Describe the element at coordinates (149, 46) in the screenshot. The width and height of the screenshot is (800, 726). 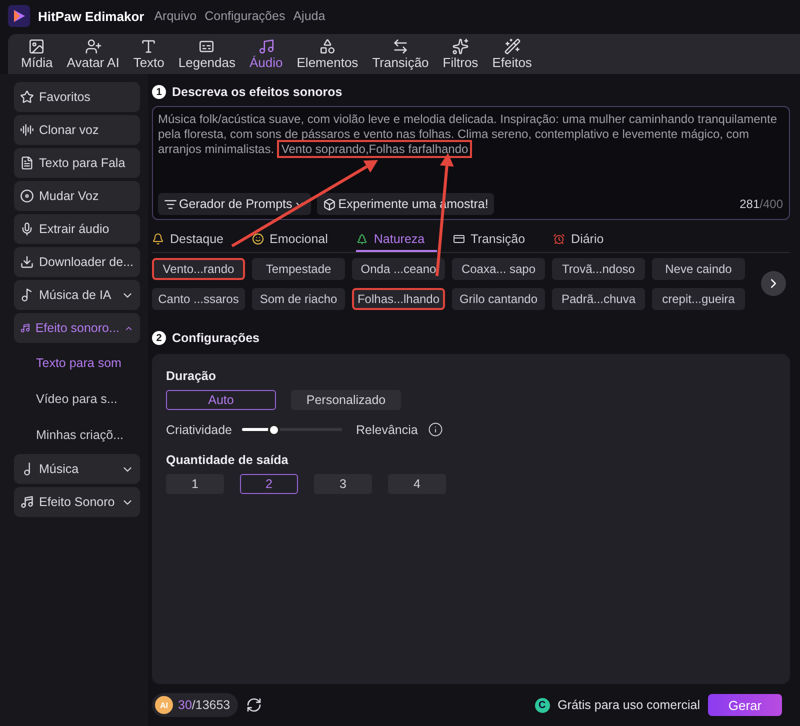
I see `text-icon` at that location.